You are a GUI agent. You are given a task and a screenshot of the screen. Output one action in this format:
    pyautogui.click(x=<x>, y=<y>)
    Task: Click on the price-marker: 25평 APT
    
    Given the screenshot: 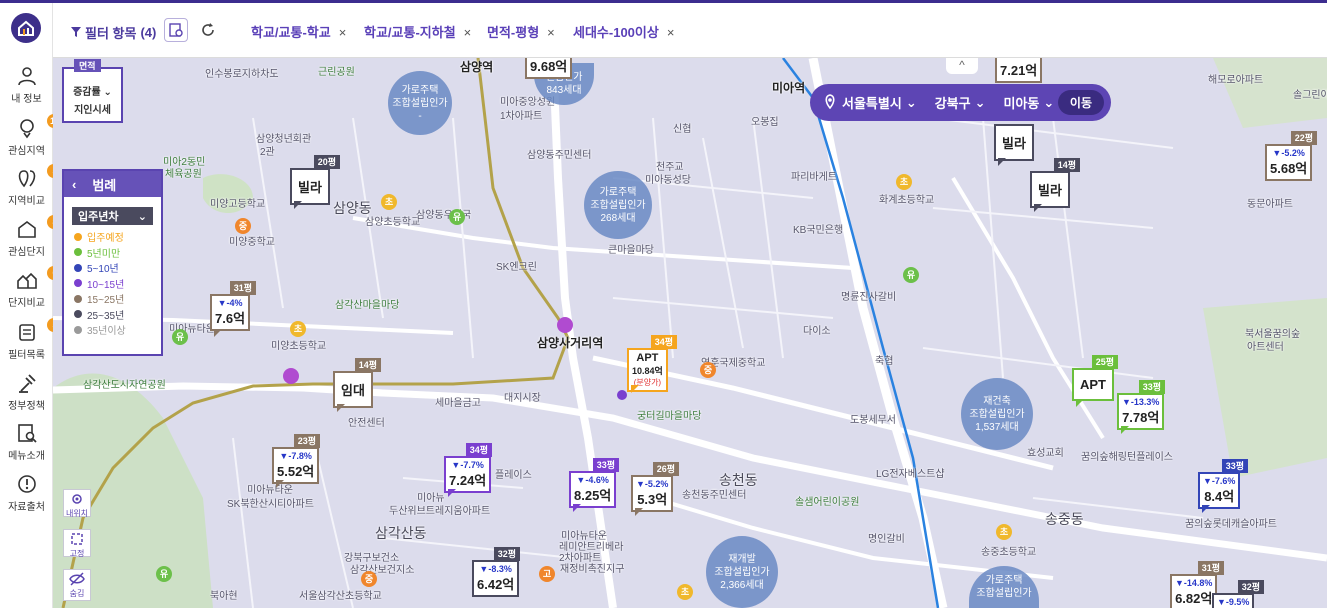 What is the action you would take?
    pyautogui.click(x=1095, y=385)
    